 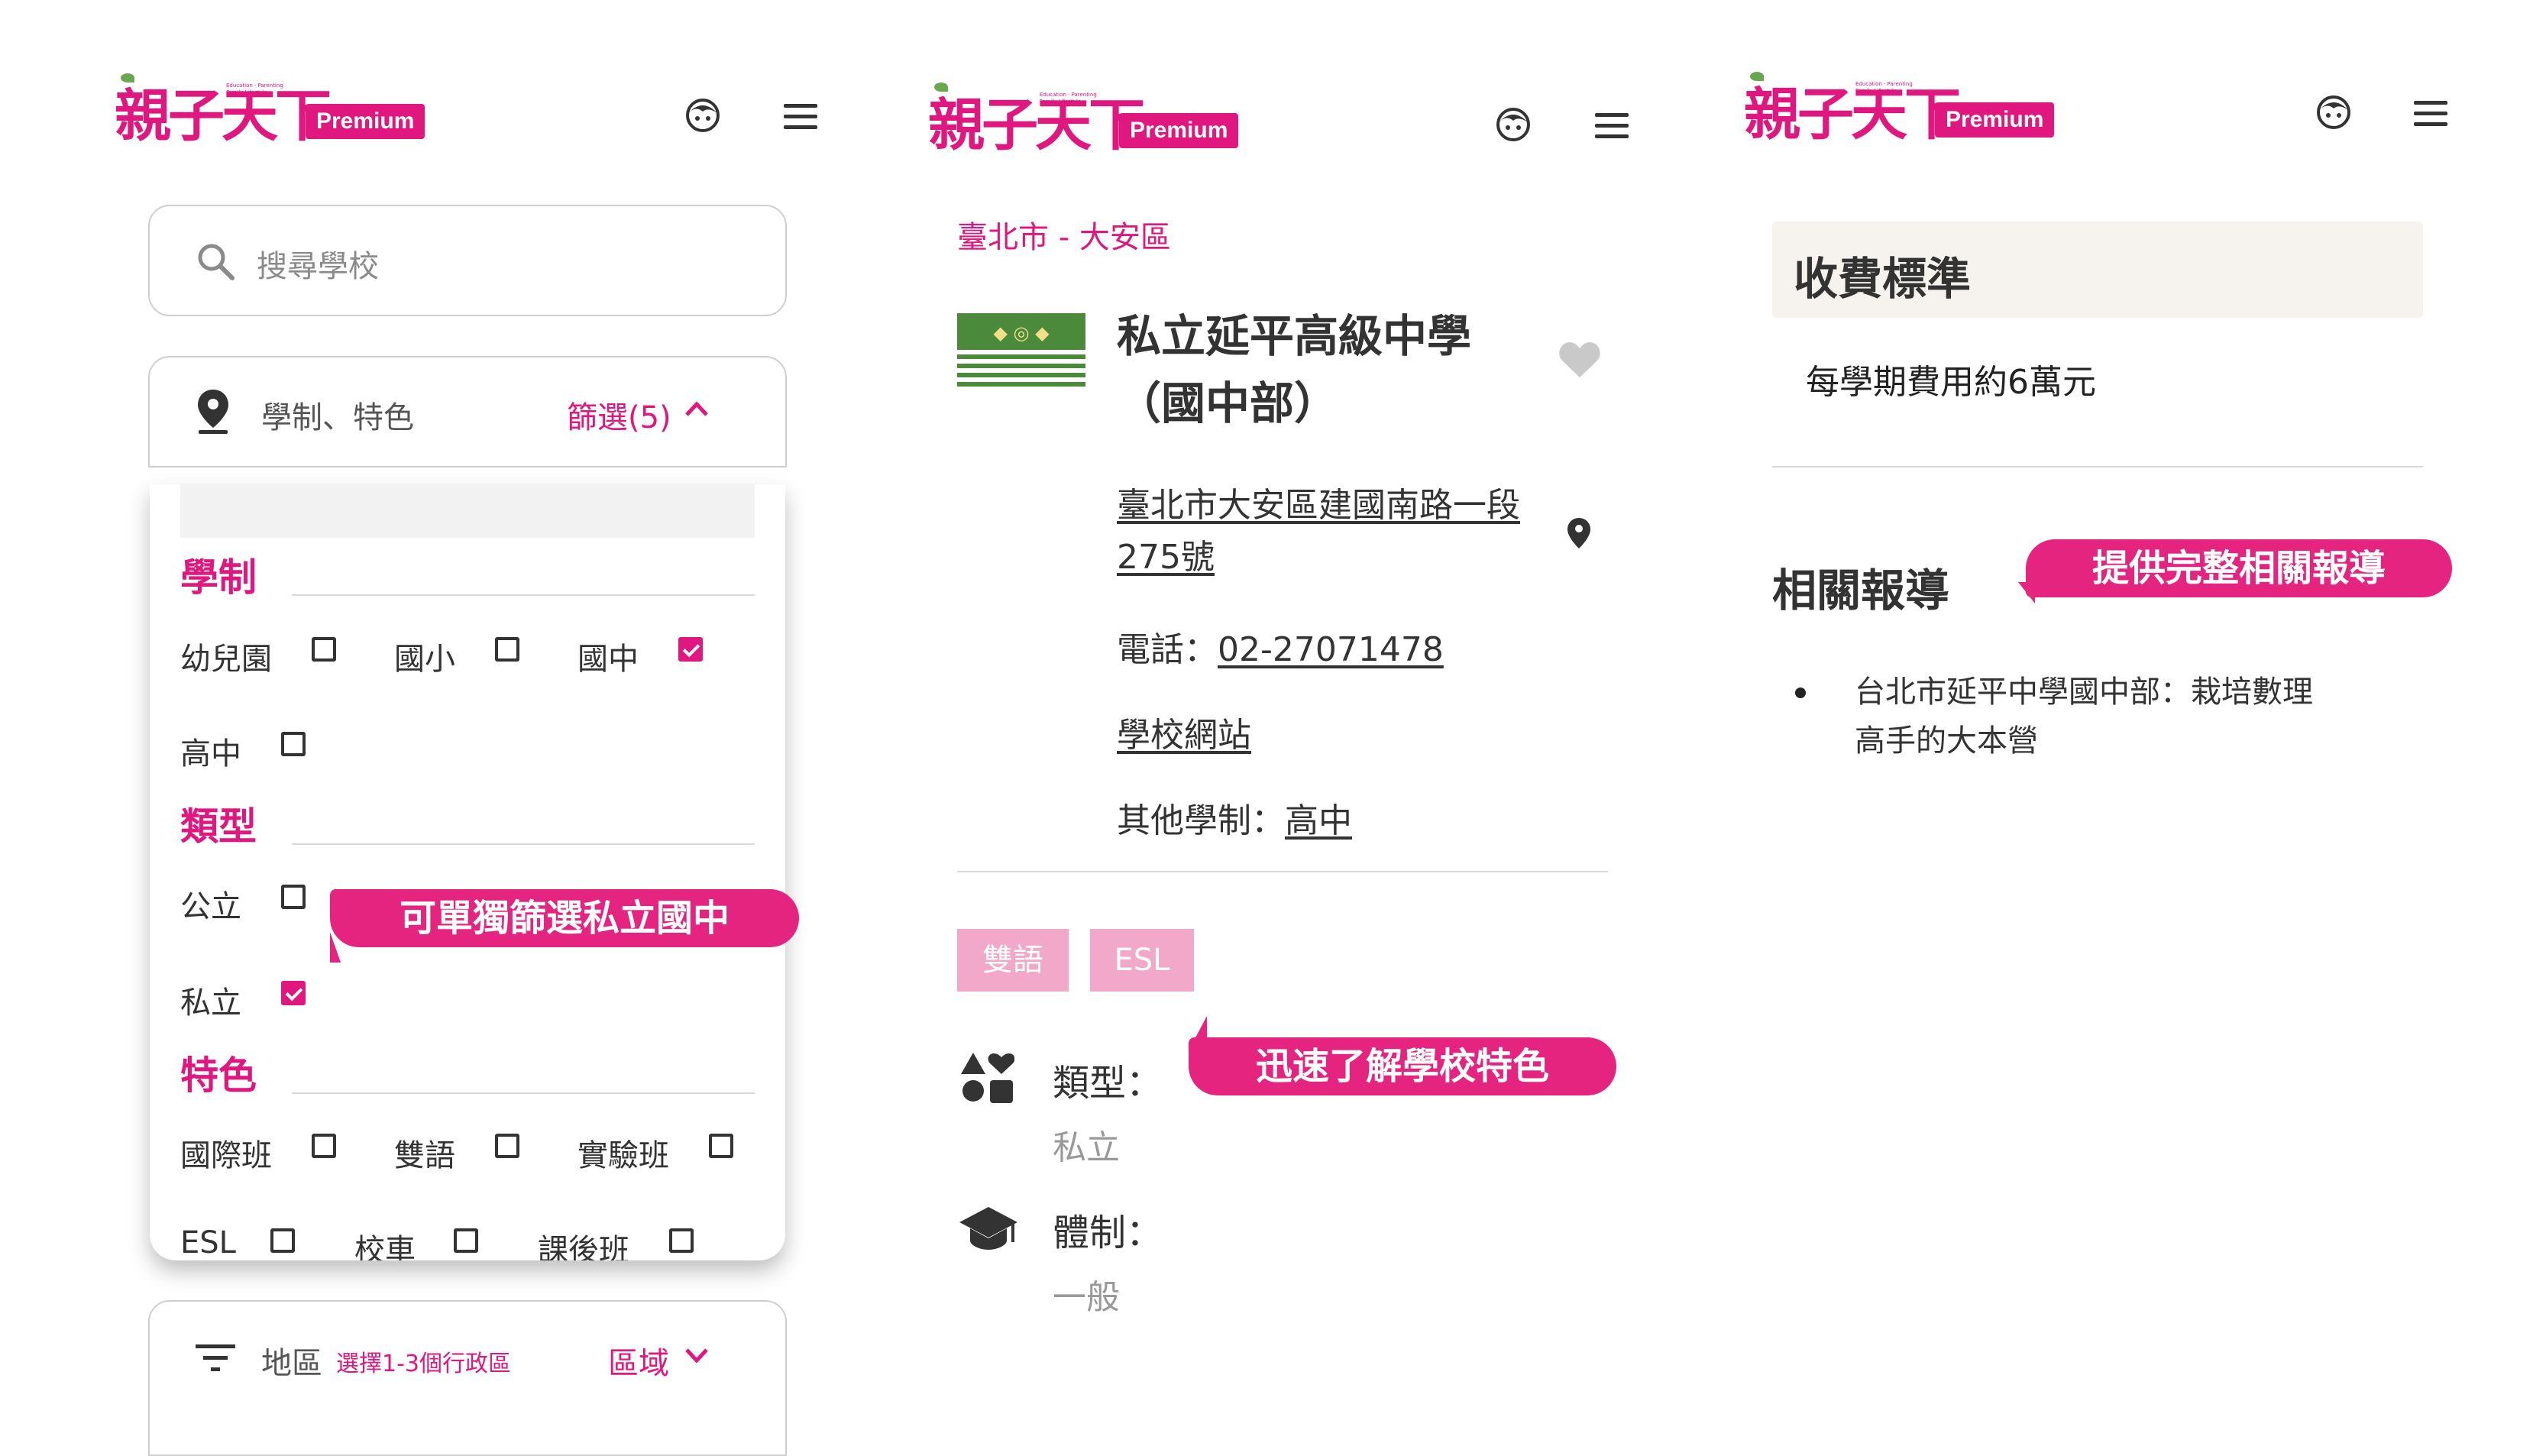 I want to click on type-value: 私立, so click(x=1086, y=1147).